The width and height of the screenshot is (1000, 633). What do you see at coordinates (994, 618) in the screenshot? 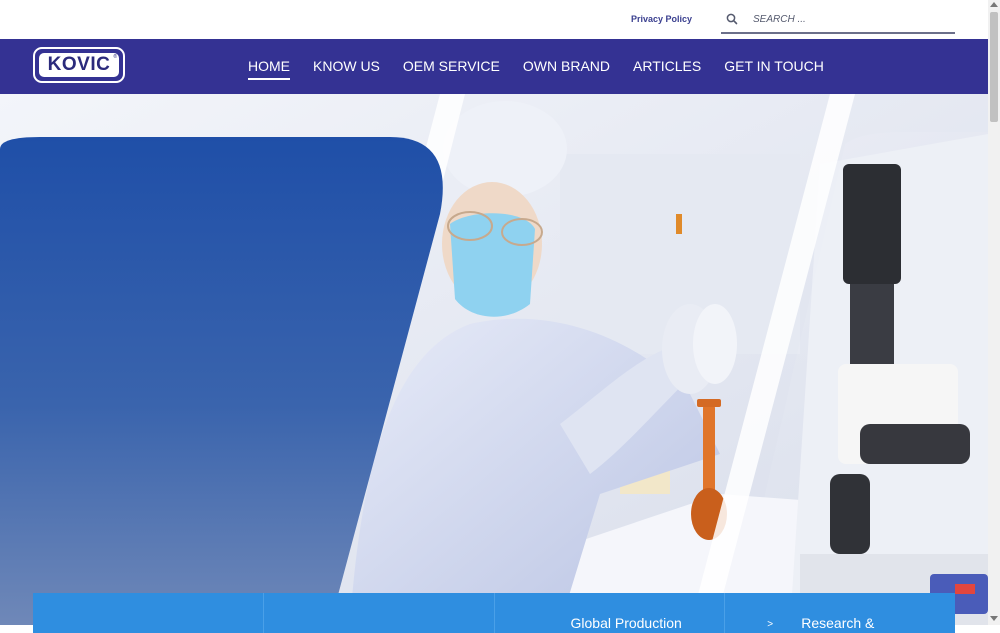
I see `scroll-down-arrow-icon` at bounding box center [994, 618].